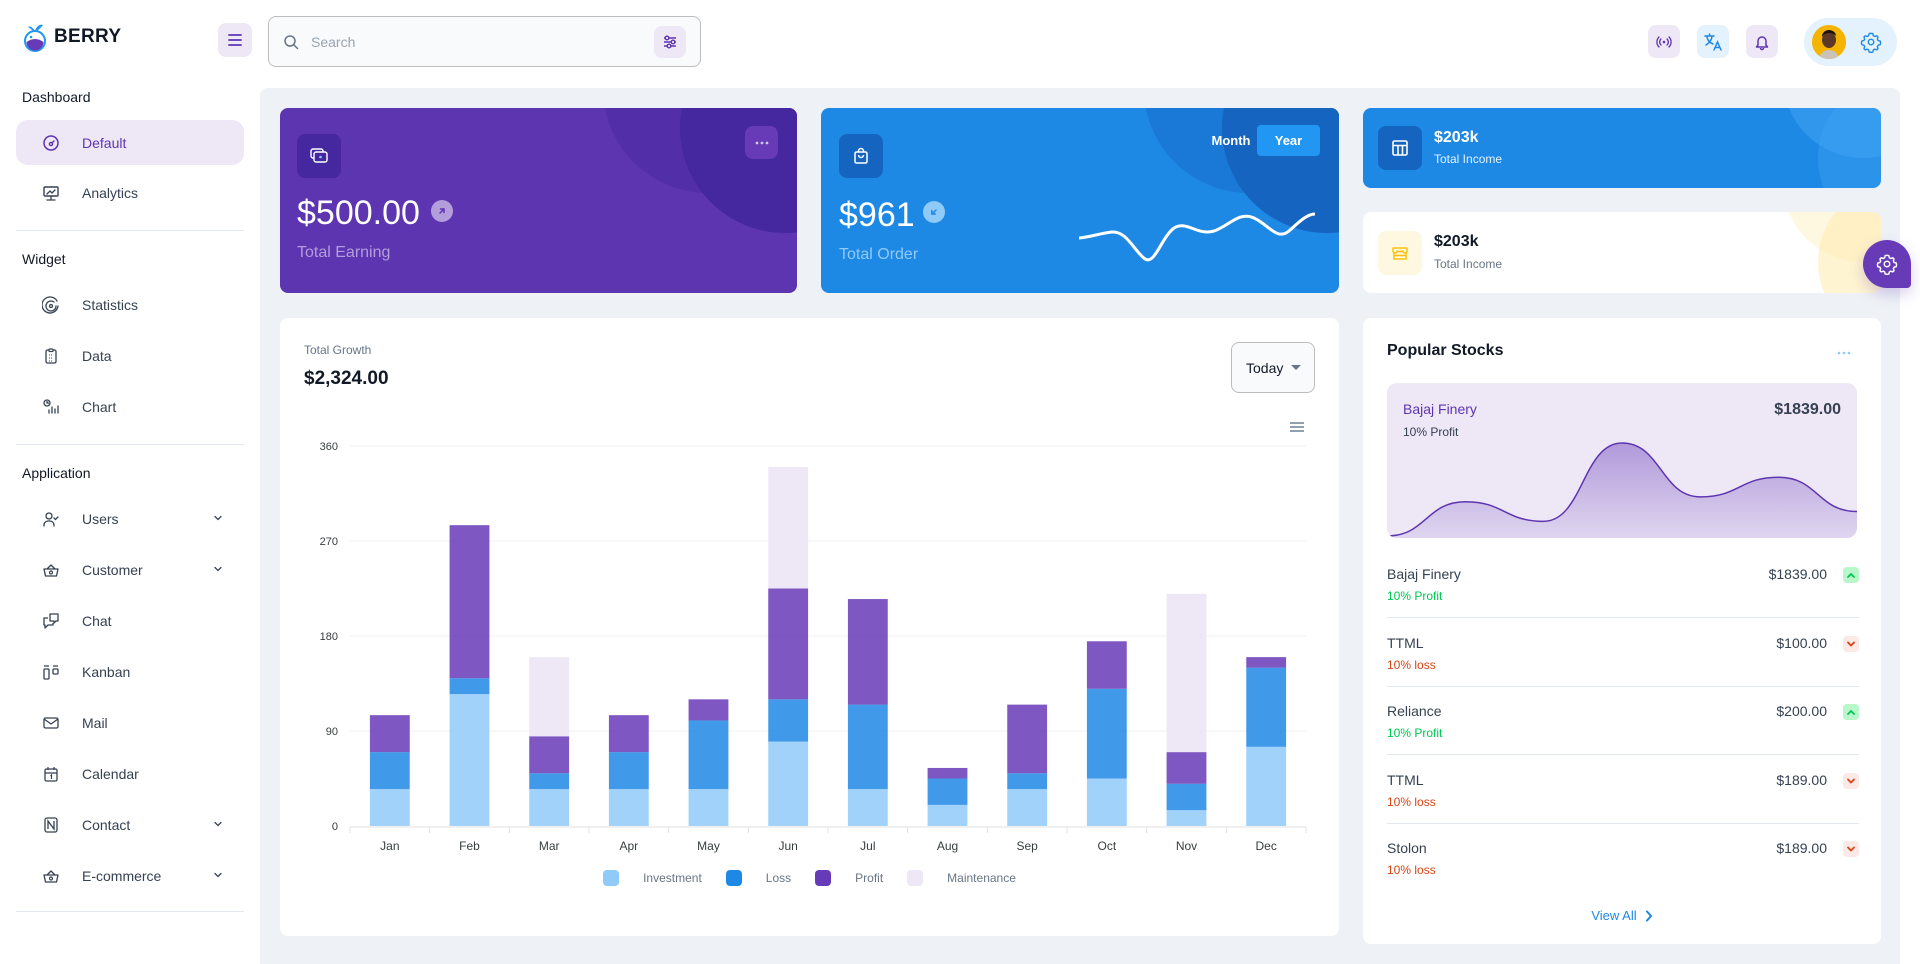  I want to click on sidebar-item-users: Users, so click(130, 518).